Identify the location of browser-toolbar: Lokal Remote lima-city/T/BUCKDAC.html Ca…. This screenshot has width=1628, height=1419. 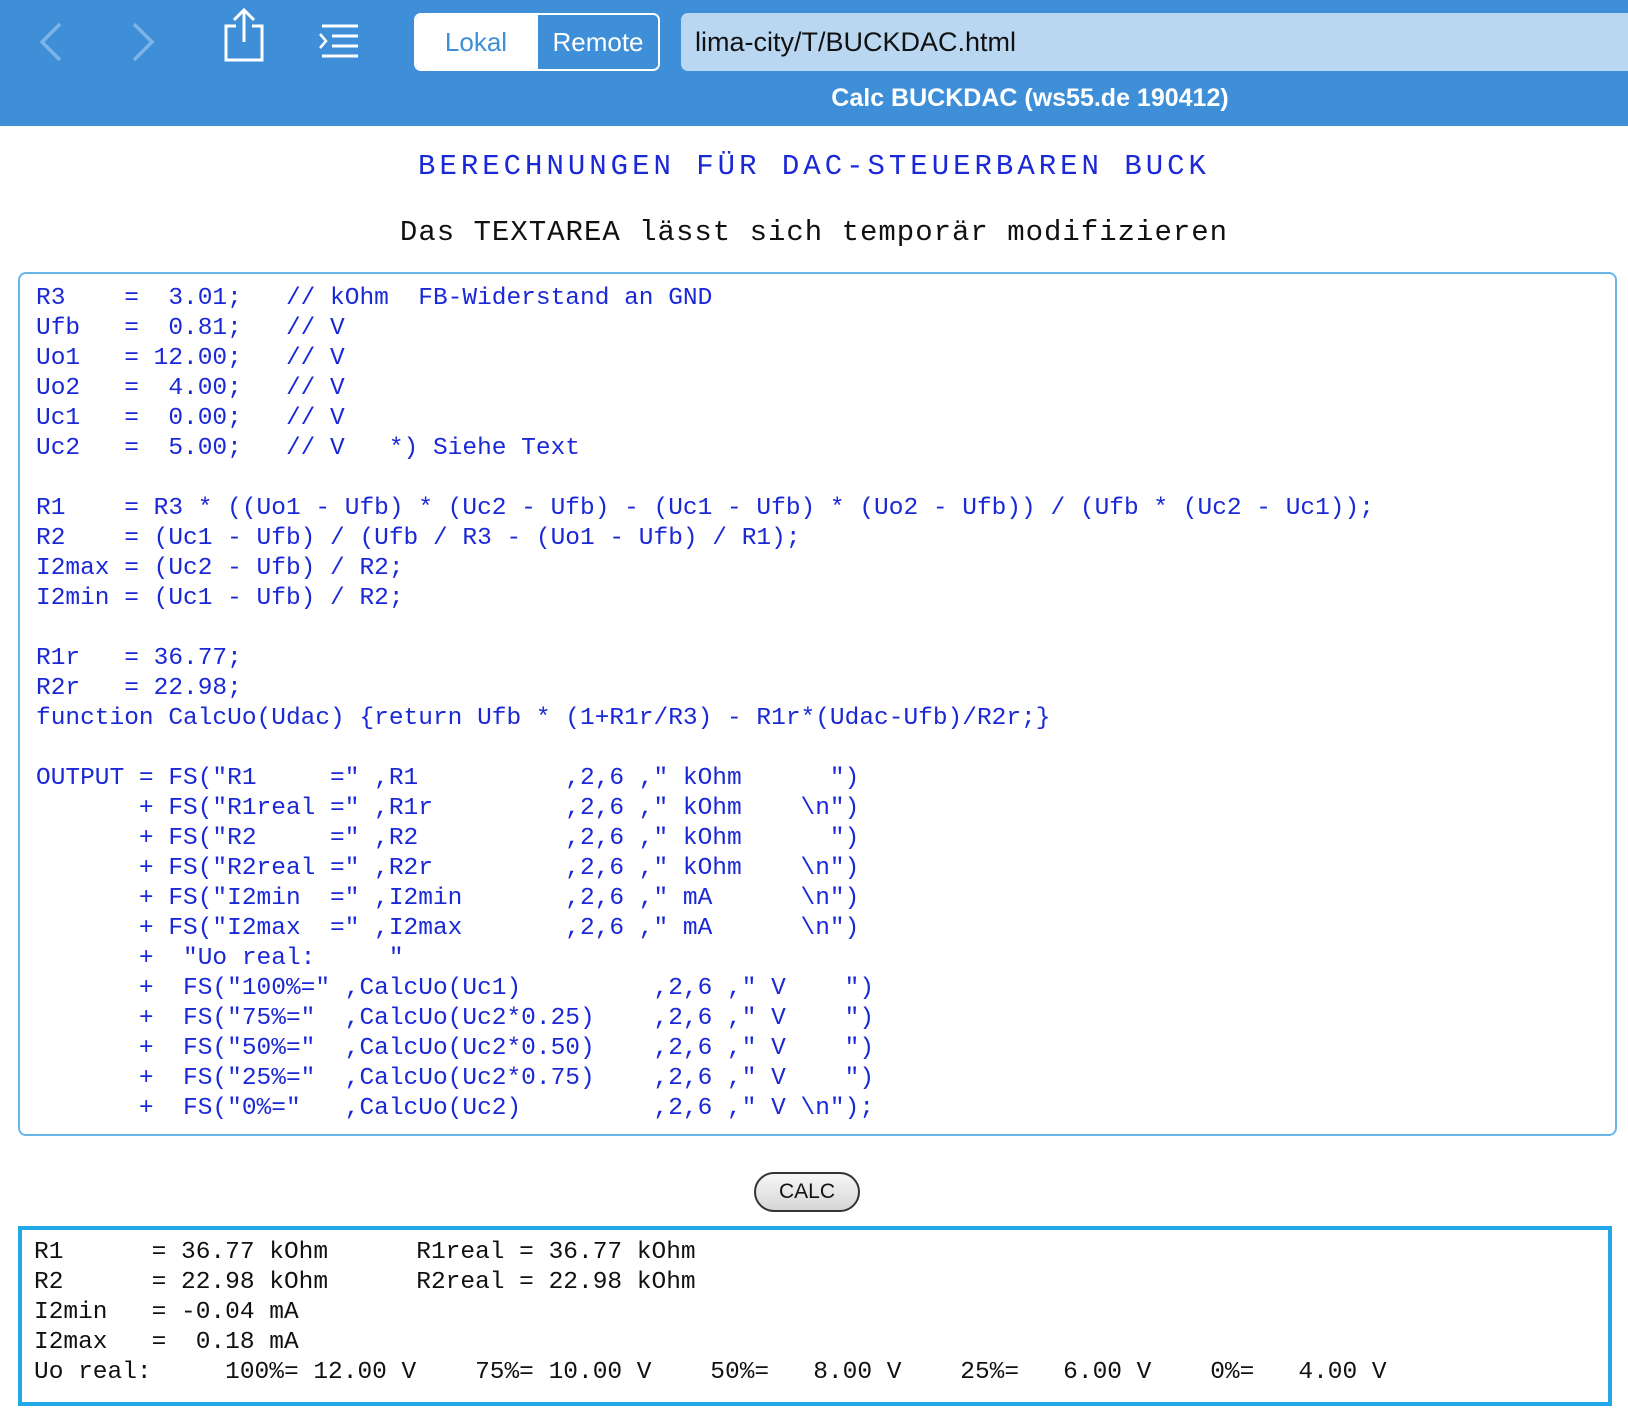
(814, 63).